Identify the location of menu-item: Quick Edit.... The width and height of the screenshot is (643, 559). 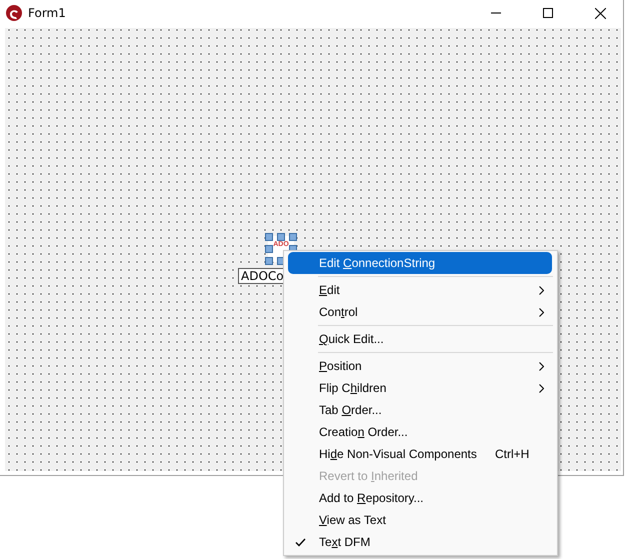
(420, 339).